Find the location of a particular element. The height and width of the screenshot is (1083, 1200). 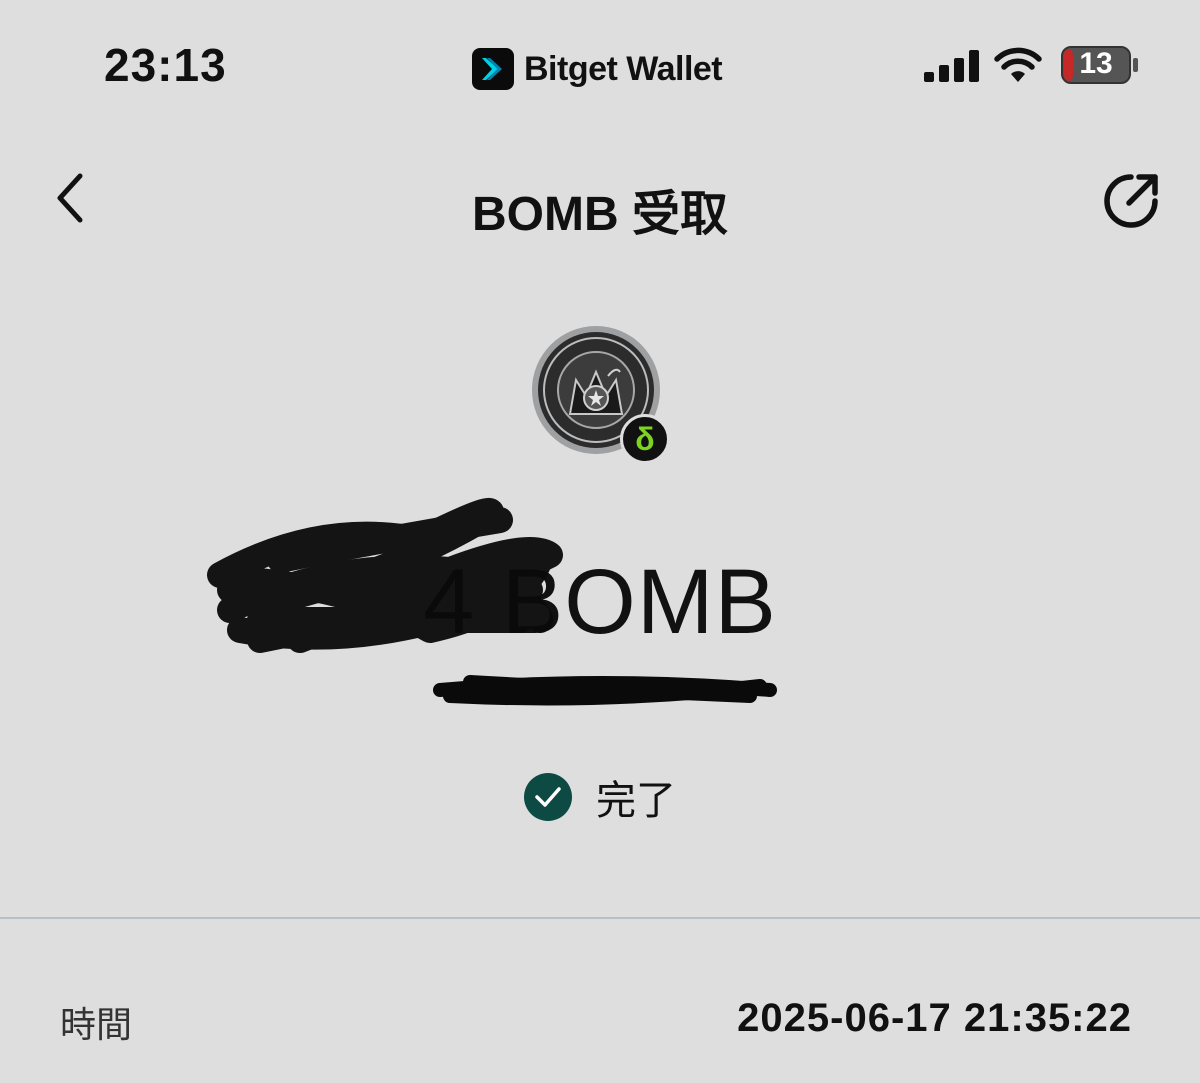

page-title: BOMB 受取 is located at coordinates (600, 214).